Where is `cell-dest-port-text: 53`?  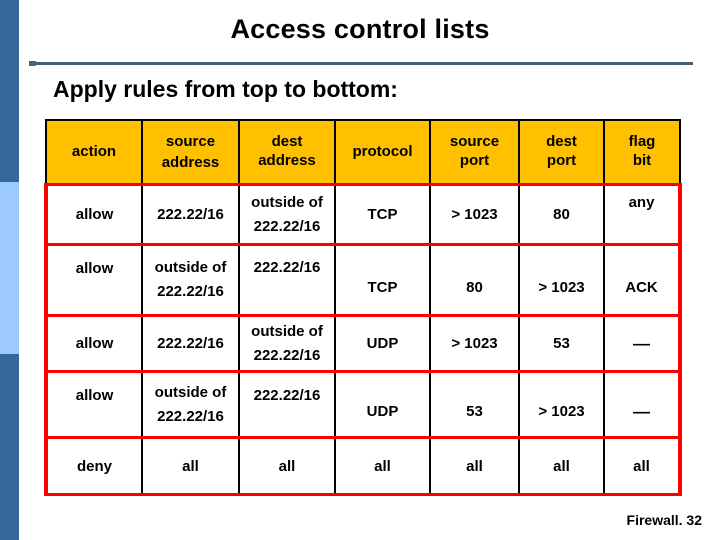 cell-dest-port-text: 53 is located at coordinates (561, 343).